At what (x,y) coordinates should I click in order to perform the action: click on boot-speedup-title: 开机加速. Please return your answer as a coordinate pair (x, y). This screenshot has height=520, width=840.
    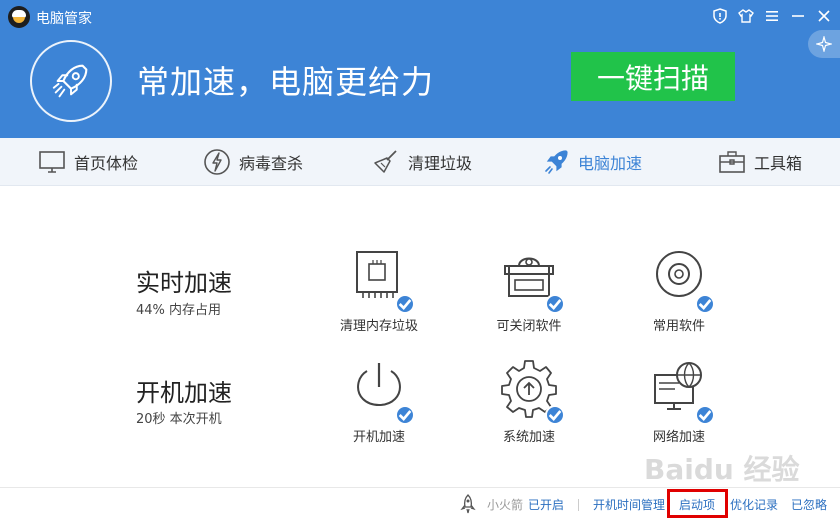
    Looking at the image, I should click on (184, 393).